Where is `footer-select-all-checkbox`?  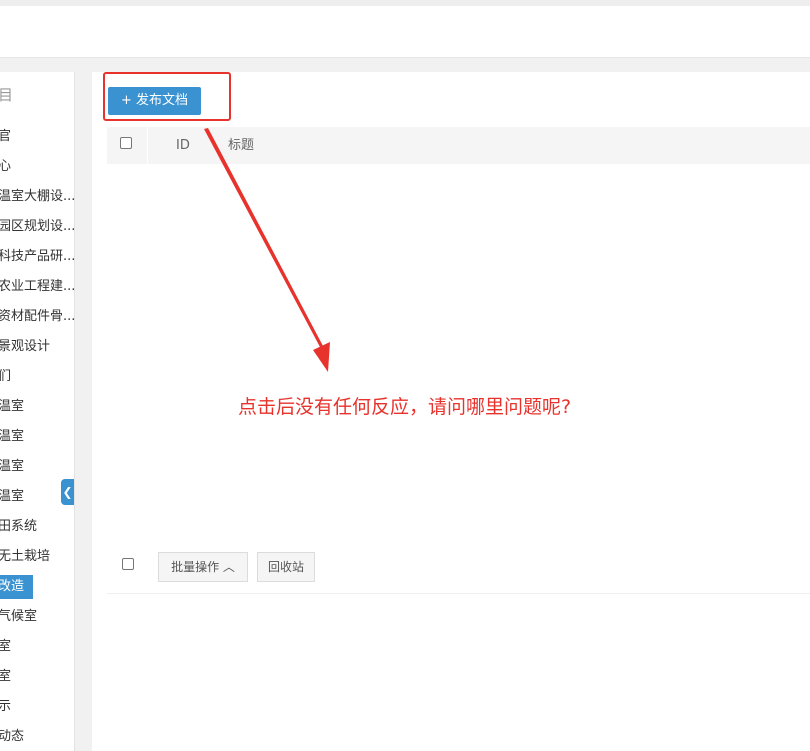
footer-select-all-checkbox is located at coordinates (128, 564).